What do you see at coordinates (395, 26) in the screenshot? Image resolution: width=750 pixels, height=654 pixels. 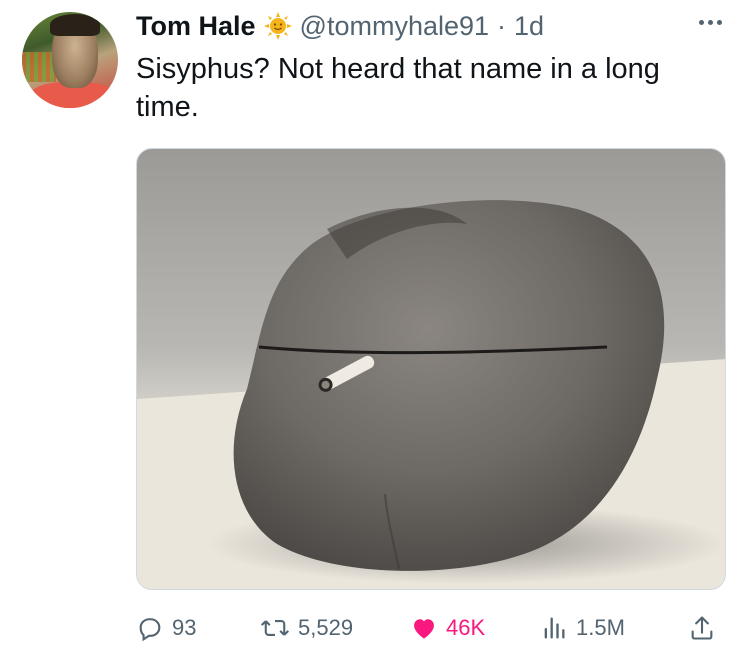 I see `author-handle: @tommyhale91` at bounding box center [395, 26].